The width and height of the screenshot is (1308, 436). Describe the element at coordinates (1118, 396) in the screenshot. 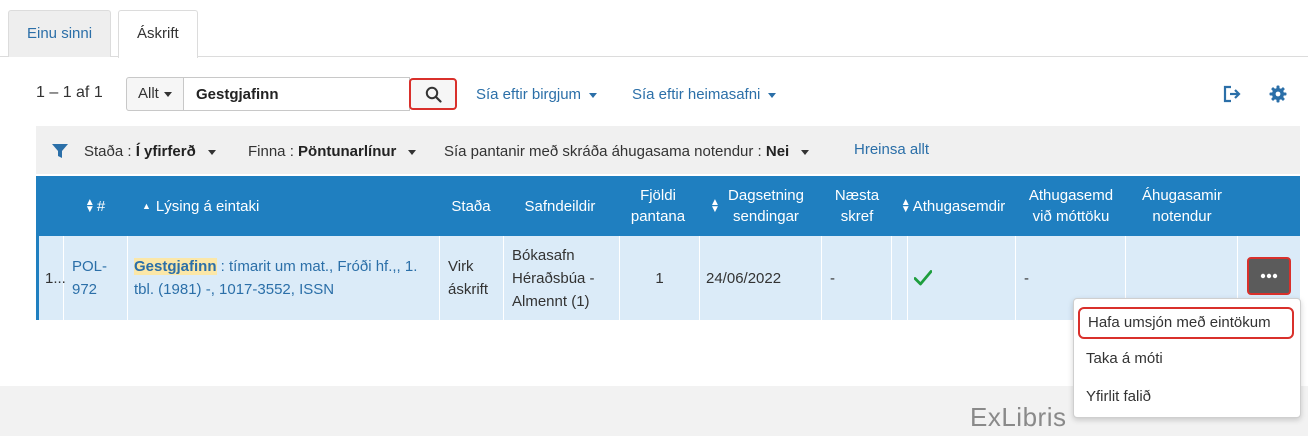

I see `menu-item-hide-summary: Yfirlit falið` at that location.